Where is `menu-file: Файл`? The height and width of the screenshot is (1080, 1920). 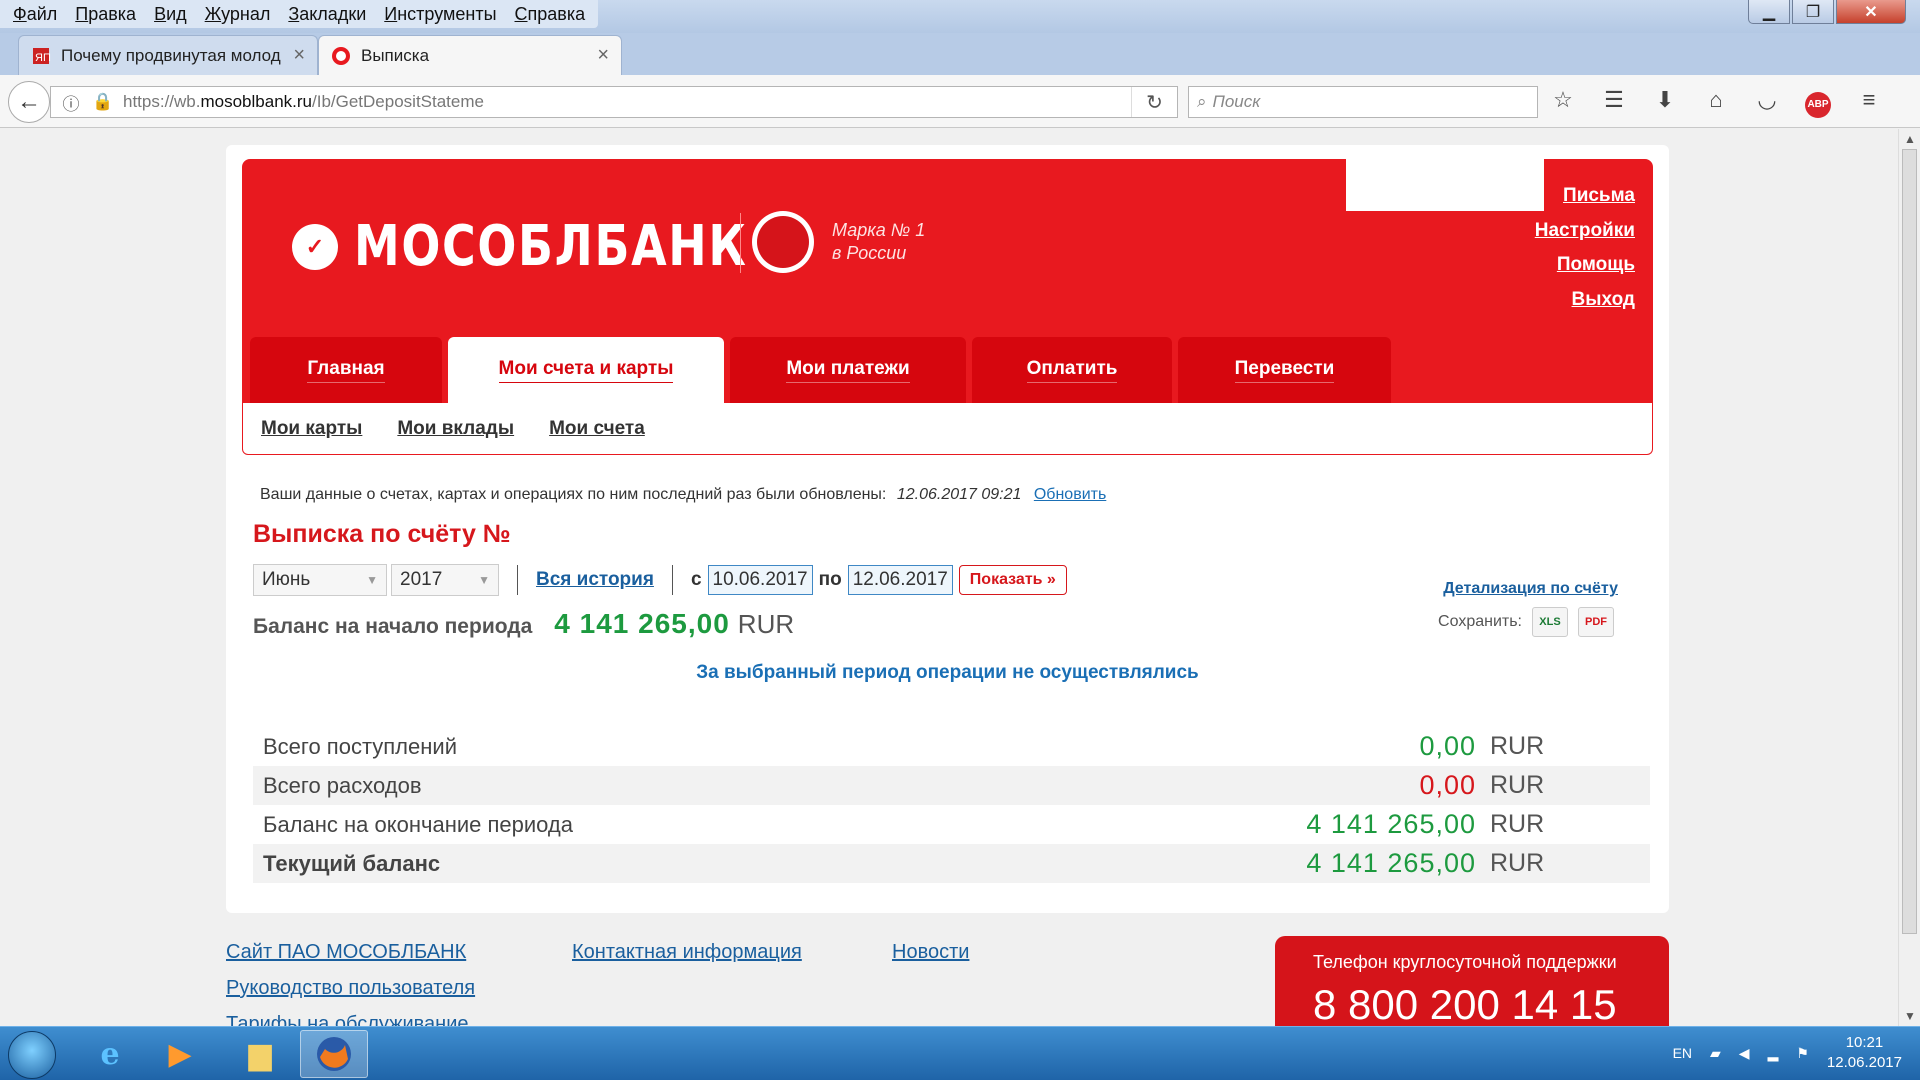
menu-file: Файл is located at coordinates (35, 14).